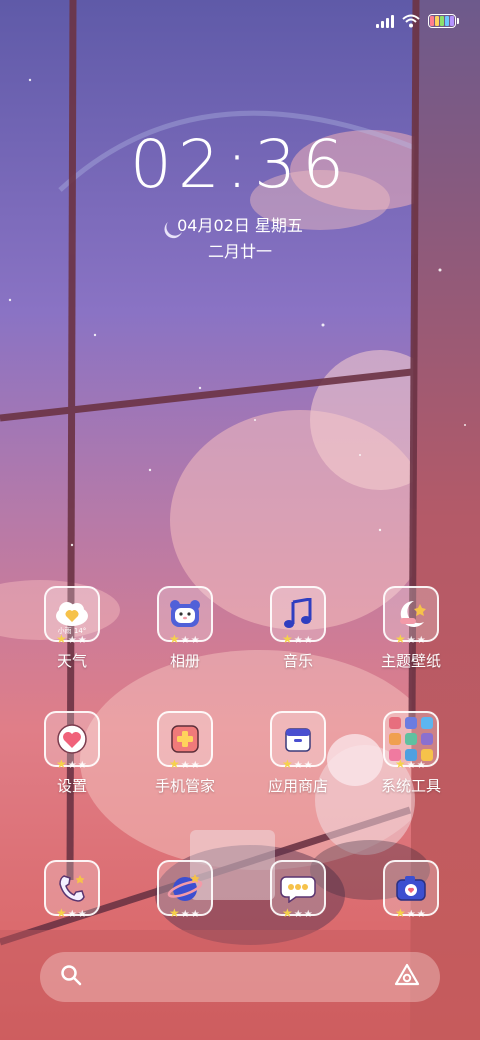 This screenshot has height=1040, width=480. I want to click on app-label: 天气, so click(71, 661).